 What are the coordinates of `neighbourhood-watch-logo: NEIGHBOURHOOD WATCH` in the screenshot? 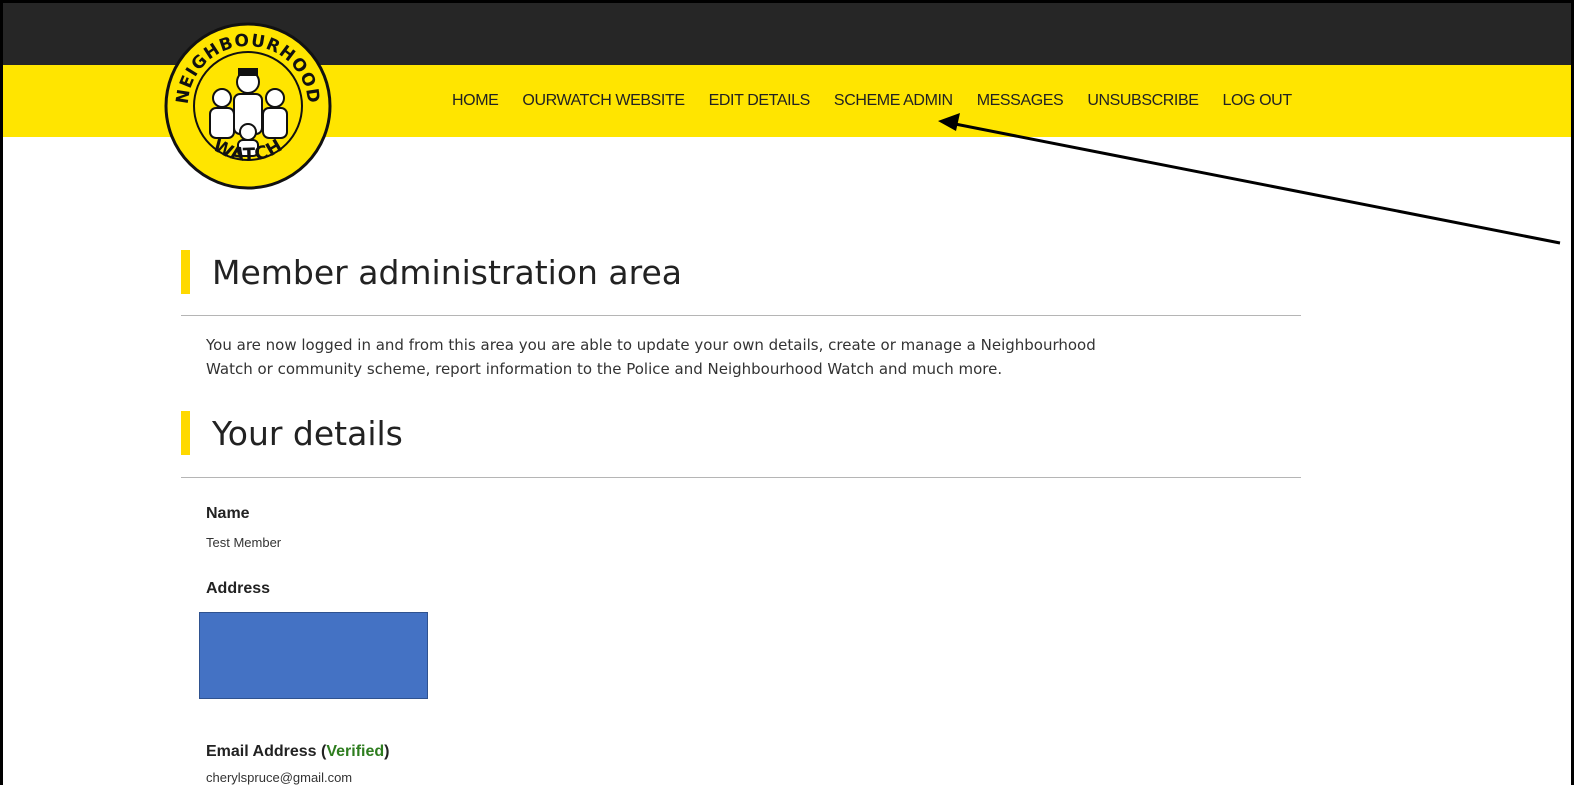 It's located at (248, 106).